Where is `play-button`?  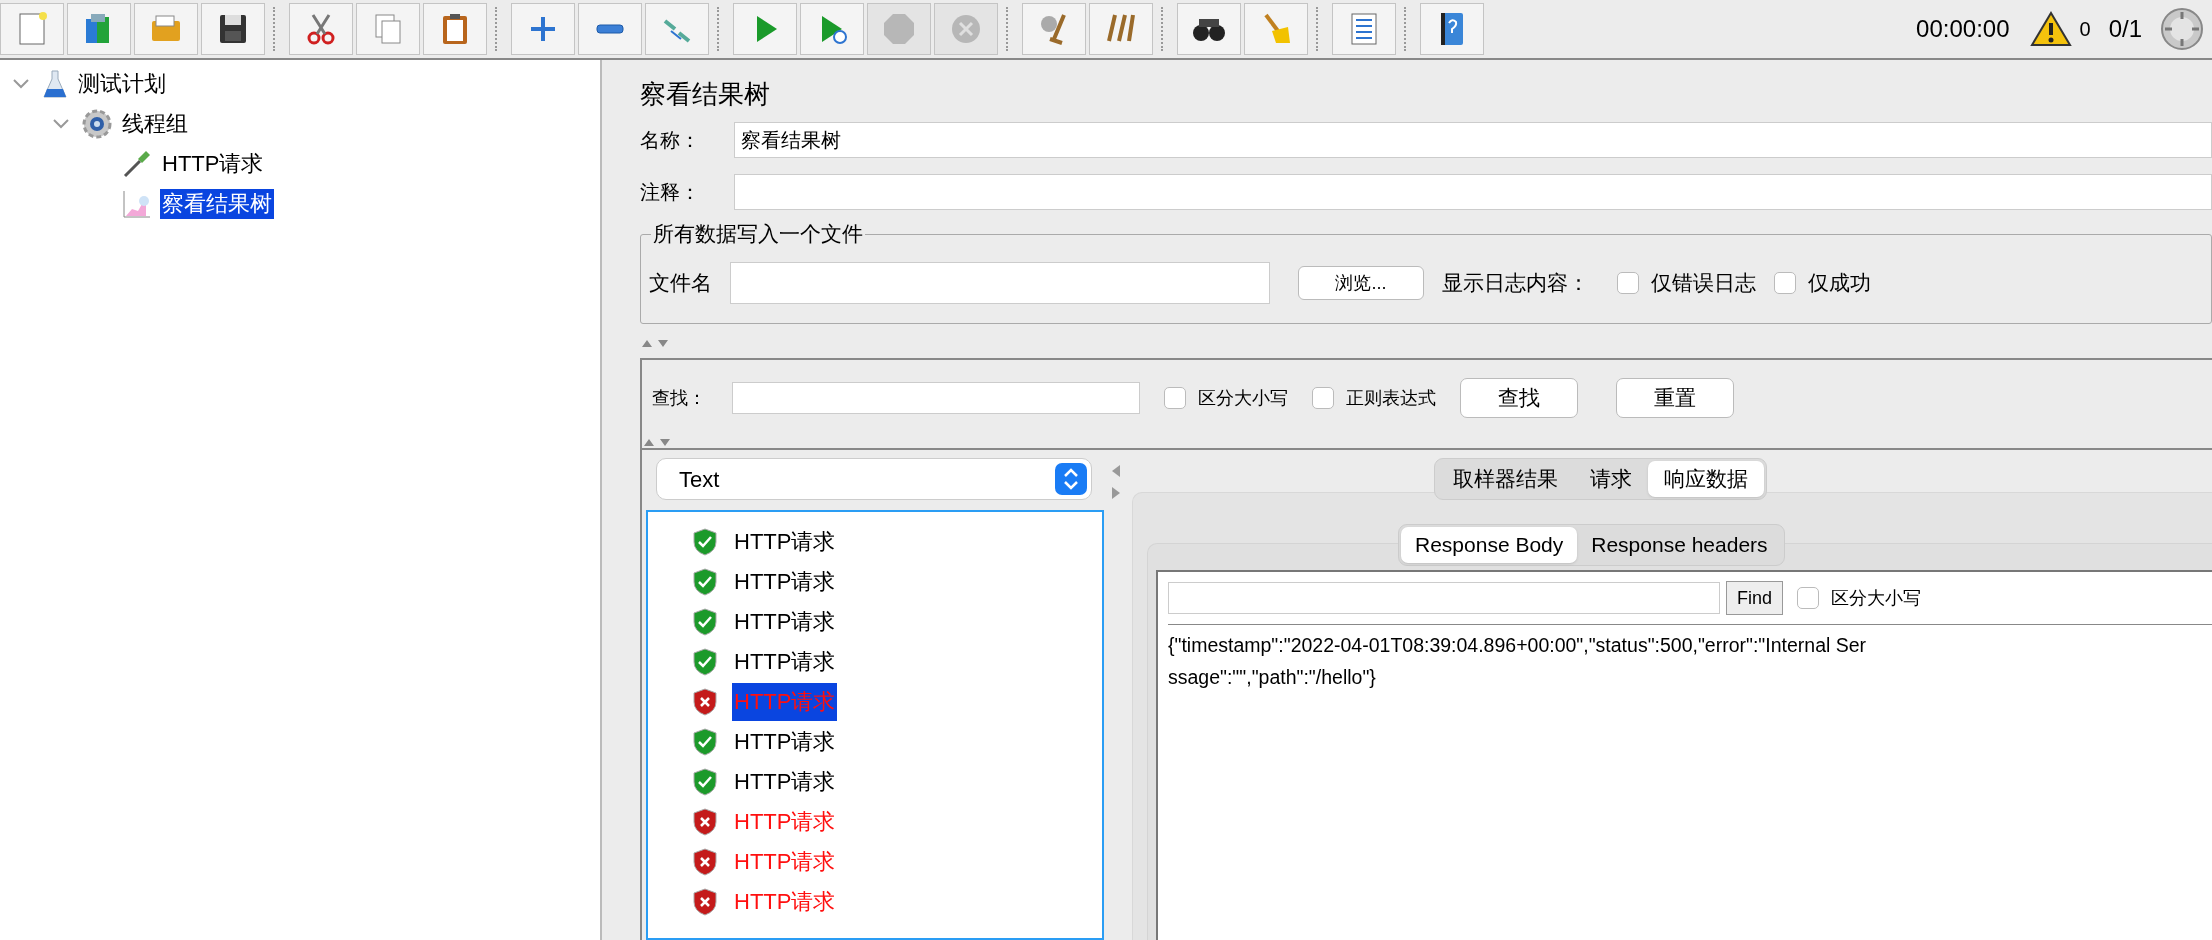 play-button is located at coordinates (765, 29).